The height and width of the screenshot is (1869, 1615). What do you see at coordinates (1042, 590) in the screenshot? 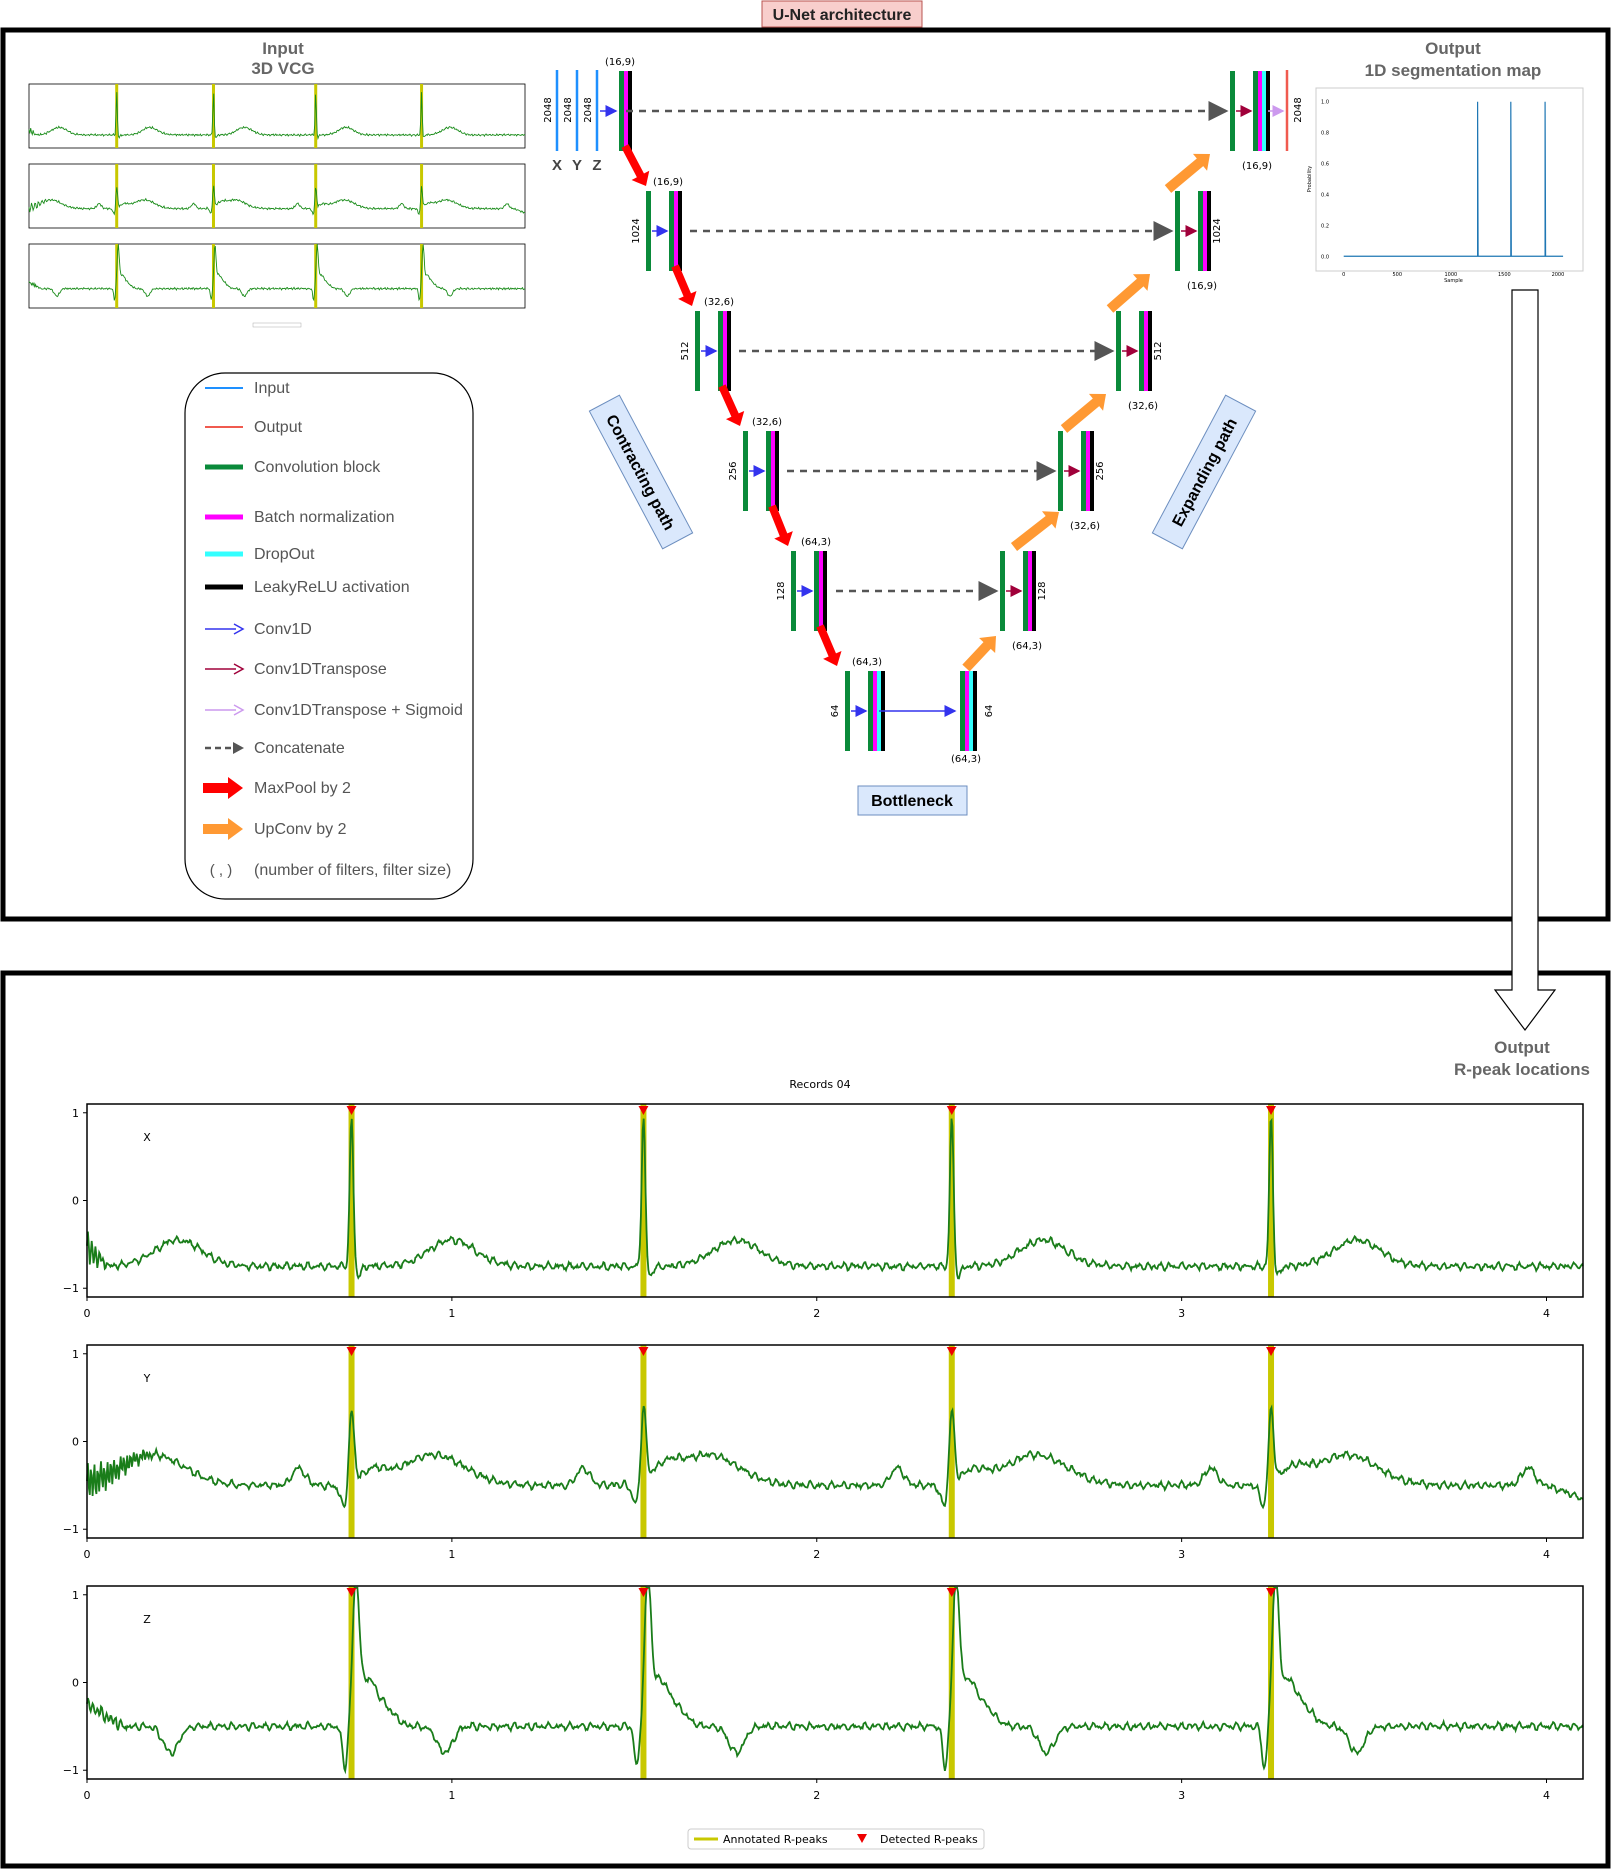
I see `level-length-label: 128` at bounding box center [1042, 590].